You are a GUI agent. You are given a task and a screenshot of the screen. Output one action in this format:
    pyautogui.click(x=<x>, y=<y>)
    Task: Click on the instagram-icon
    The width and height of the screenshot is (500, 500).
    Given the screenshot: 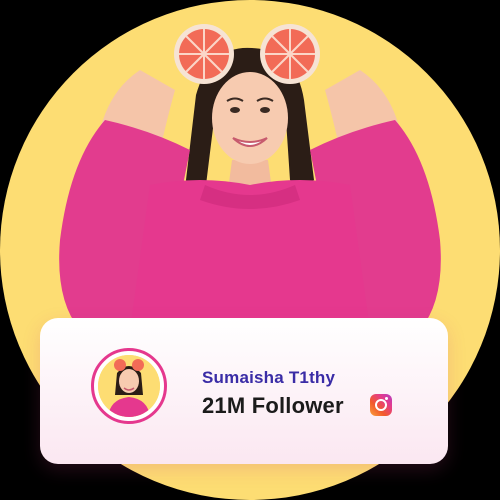 What is the action you would take?
    pyautogui.click(x=381, y=405)
    